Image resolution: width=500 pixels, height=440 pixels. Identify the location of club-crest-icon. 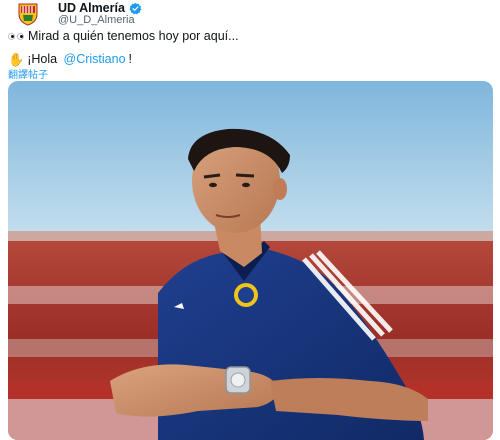
(28, 14).